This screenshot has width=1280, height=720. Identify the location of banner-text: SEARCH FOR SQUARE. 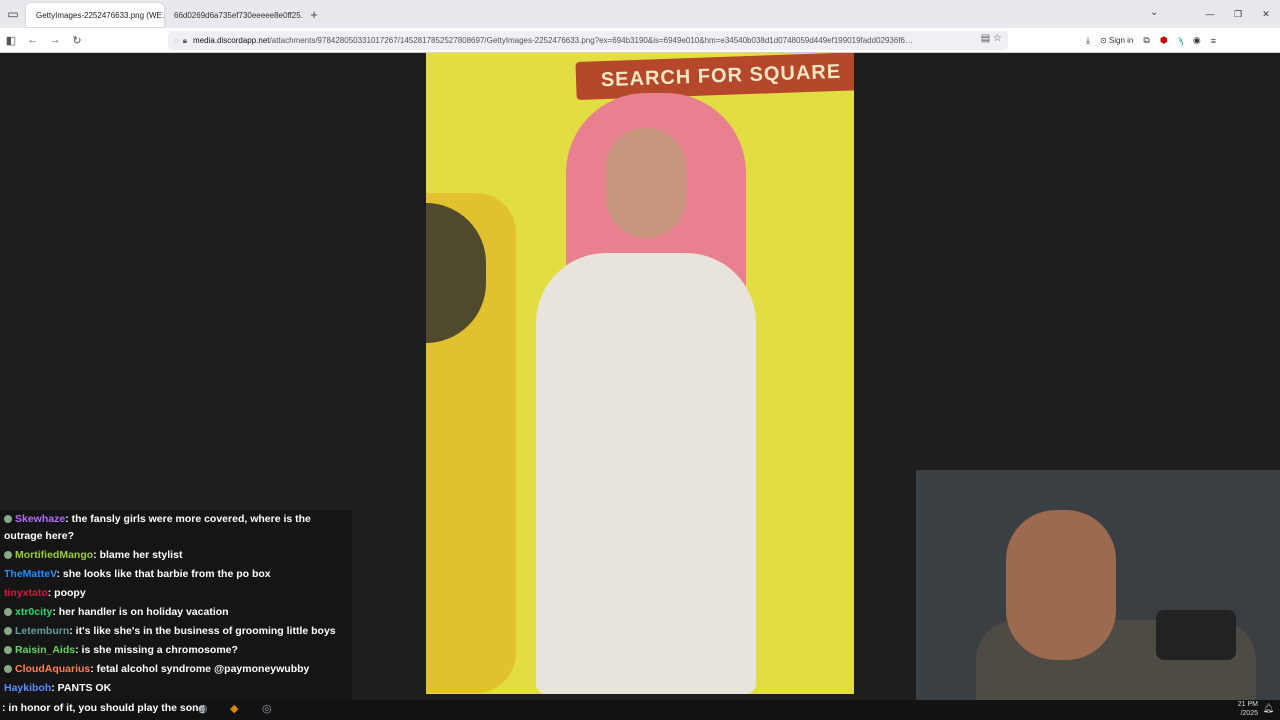
(721, 75).